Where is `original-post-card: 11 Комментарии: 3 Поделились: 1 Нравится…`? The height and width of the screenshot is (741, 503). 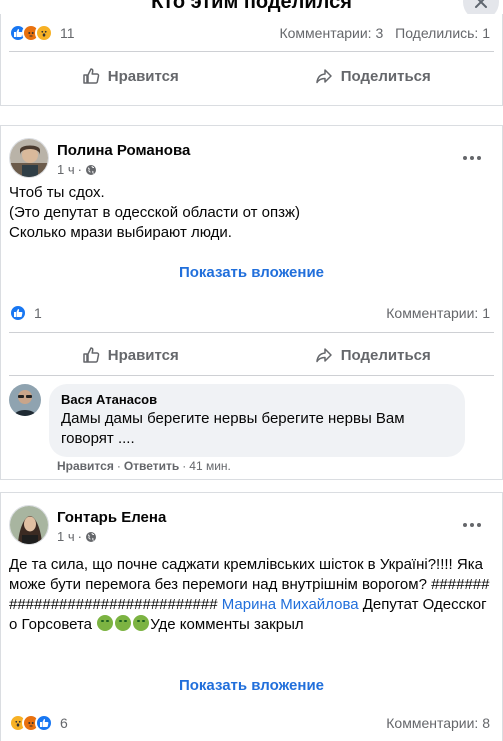 original-post-card: 11 Комментарии: 3 Поделились: 1 Нравится… is located at coordinates (251, 60).